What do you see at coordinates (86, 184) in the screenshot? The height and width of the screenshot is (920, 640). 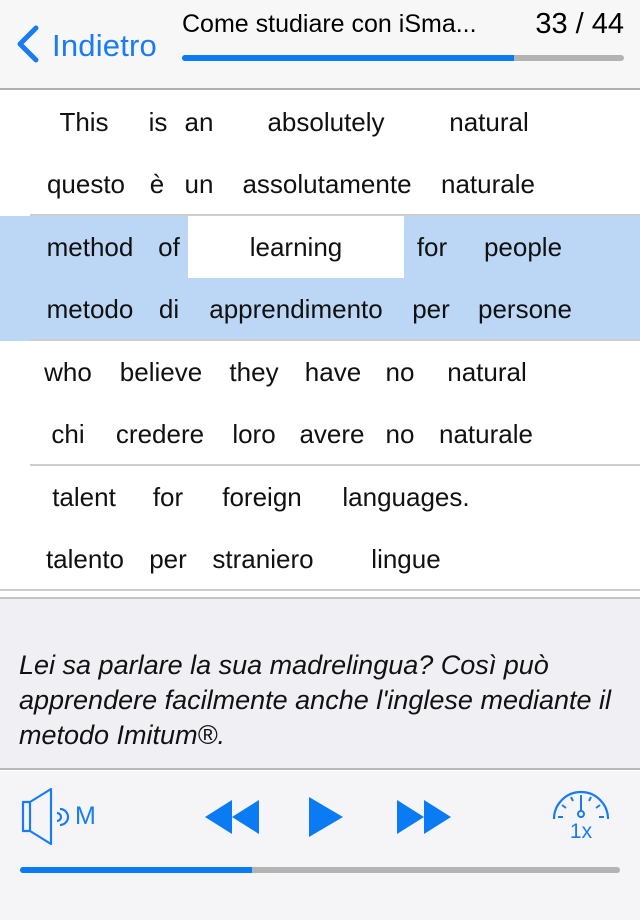 I see `italian-word: questo` at bounding box center [86, 184].